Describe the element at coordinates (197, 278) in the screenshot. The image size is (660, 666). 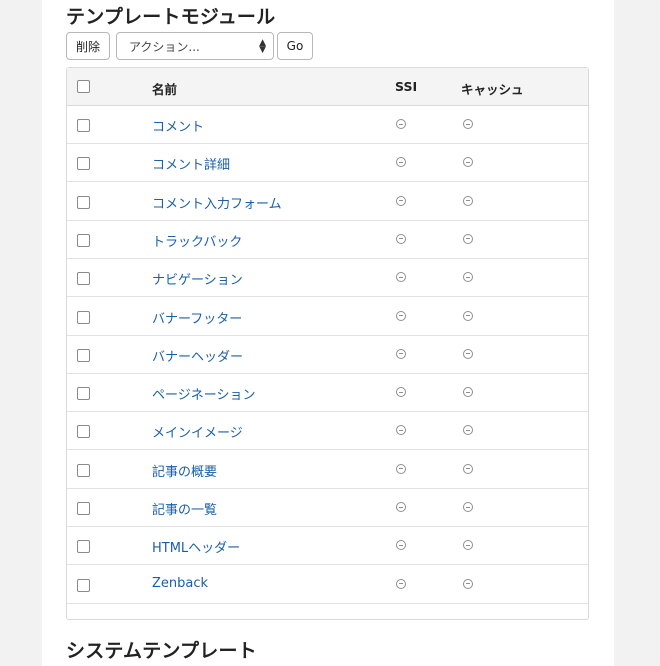
I see `module-name-link: ナビゲーション` at that location.